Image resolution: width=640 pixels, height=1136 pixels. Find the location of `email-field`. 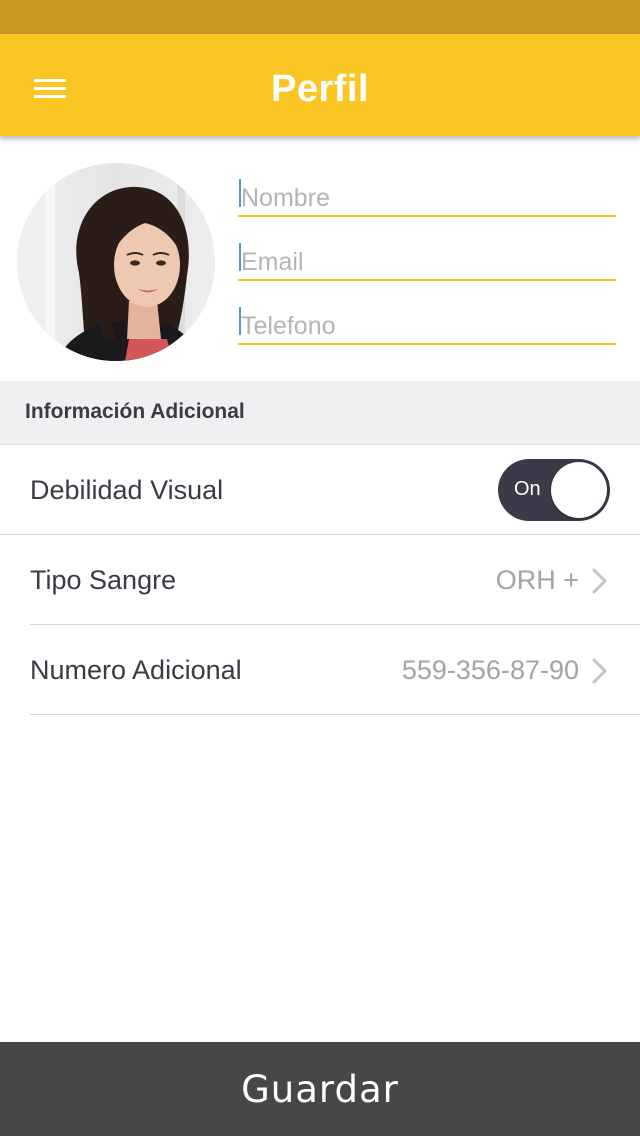

email-field is located at coordinates (427, 259).